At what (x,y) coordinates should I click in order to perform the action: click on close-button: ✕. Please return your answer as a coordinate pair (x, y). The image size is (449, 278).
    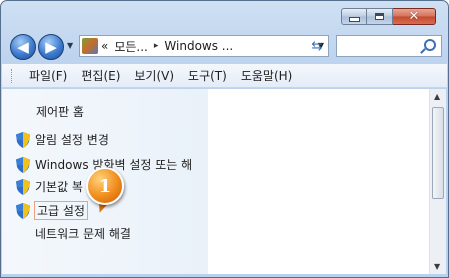
    Looking at the image, I should click on (414, 16).